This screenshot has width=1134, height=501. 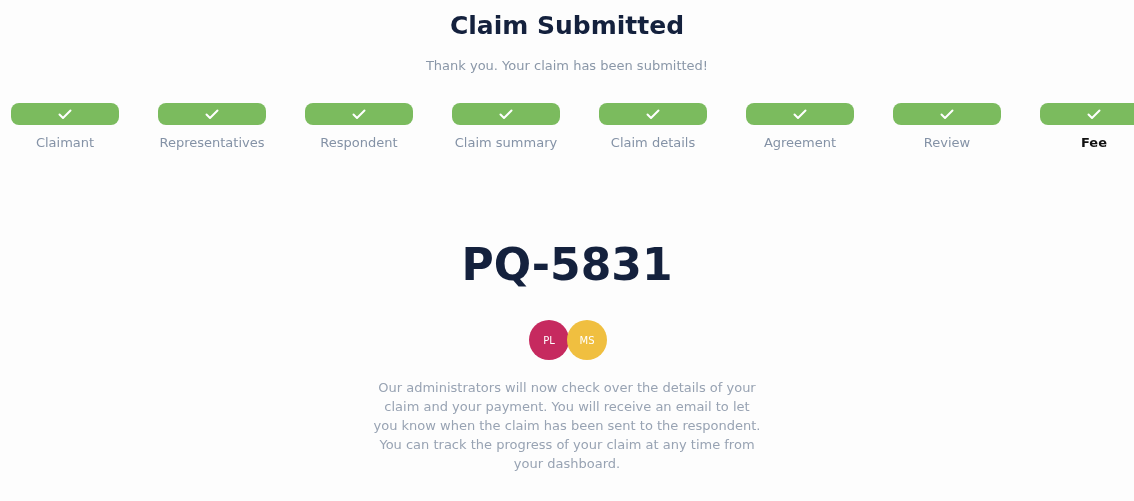 What do you see at coordinates (587, 340) in the screenshot?
I see `avatar: MS` at bounding box center [587, 340].